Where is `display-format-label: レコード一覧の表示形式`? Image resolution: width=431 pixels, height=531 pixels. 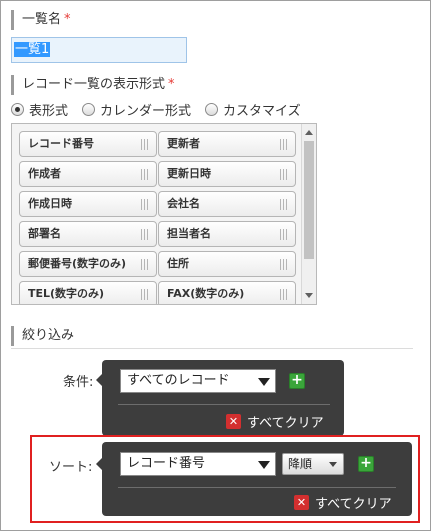
display-format-label: レコード一覧の表示形式 is located at coordinates (94, 84).